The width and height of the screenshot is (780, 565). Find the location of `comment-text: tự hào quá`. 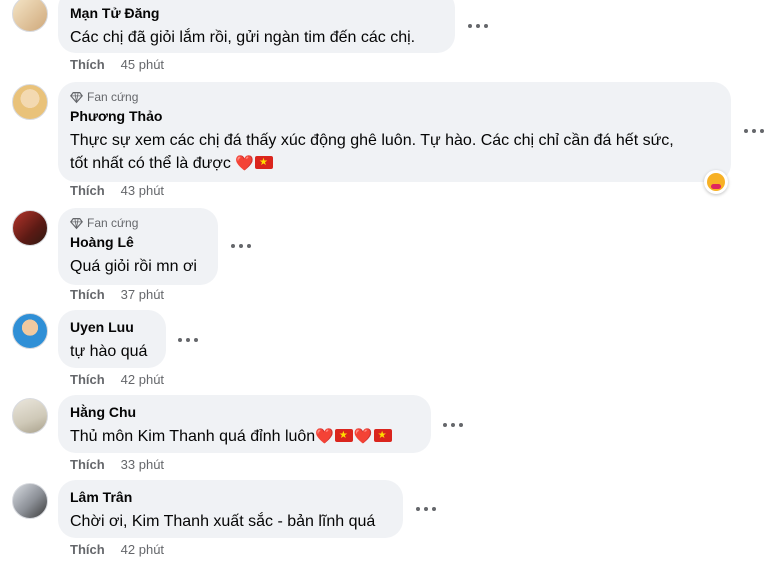

comment-text: tự hào quá is located at coordinates (109, 351).